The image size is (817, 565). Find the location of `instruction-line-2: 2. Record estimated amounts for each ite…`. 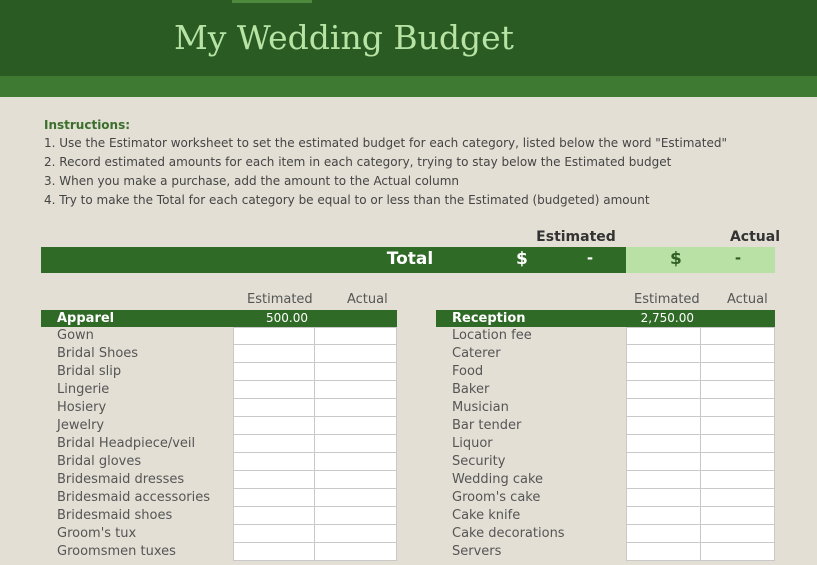

instruction-line-2: 2. Record estimated amounts for each ite… is located at coordinates (358, 162).